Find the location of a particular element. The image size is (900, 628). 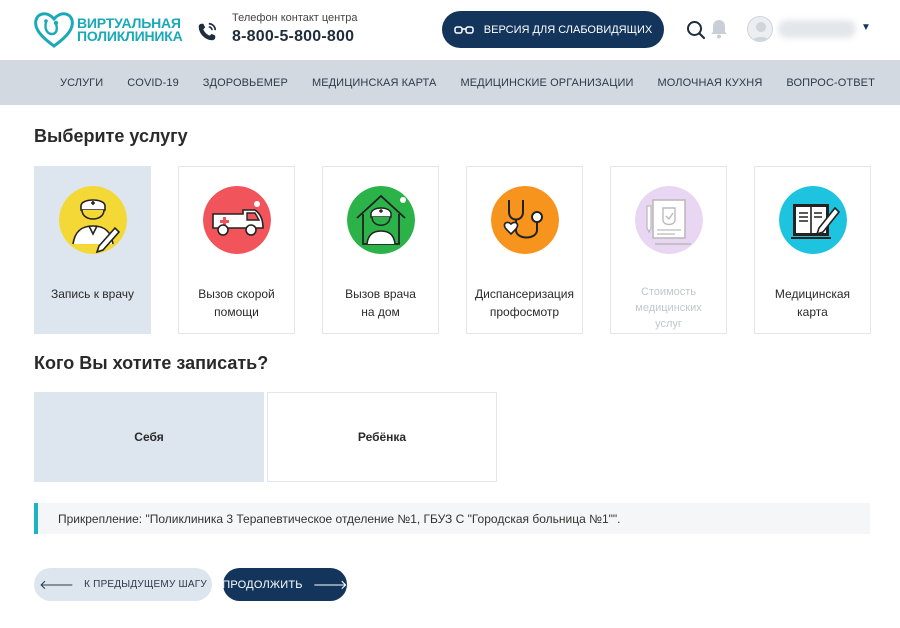

medical-book-icon is located at coordinates (813, 220).